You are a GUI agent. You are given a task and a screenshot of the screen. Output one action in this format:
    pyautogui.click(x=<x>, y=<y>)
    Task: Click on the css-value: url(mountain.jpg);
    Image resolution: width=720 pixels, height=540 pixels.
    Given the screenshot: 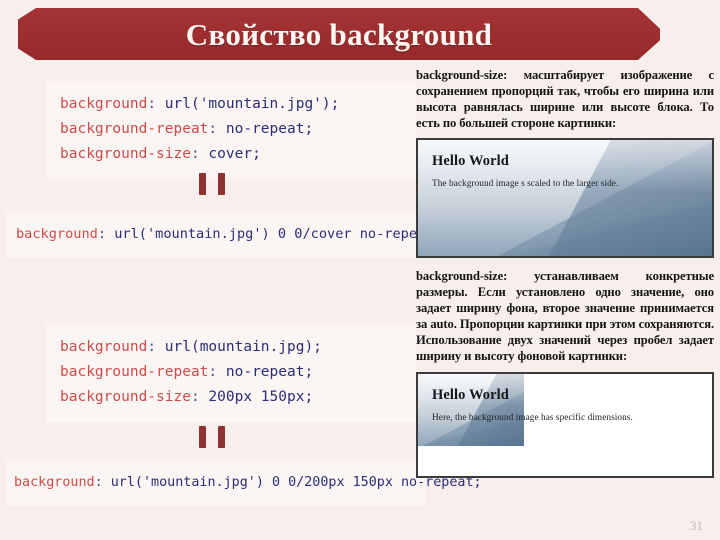 What is the action you would take?
    pyautogui.click(x=243, y=347)
    